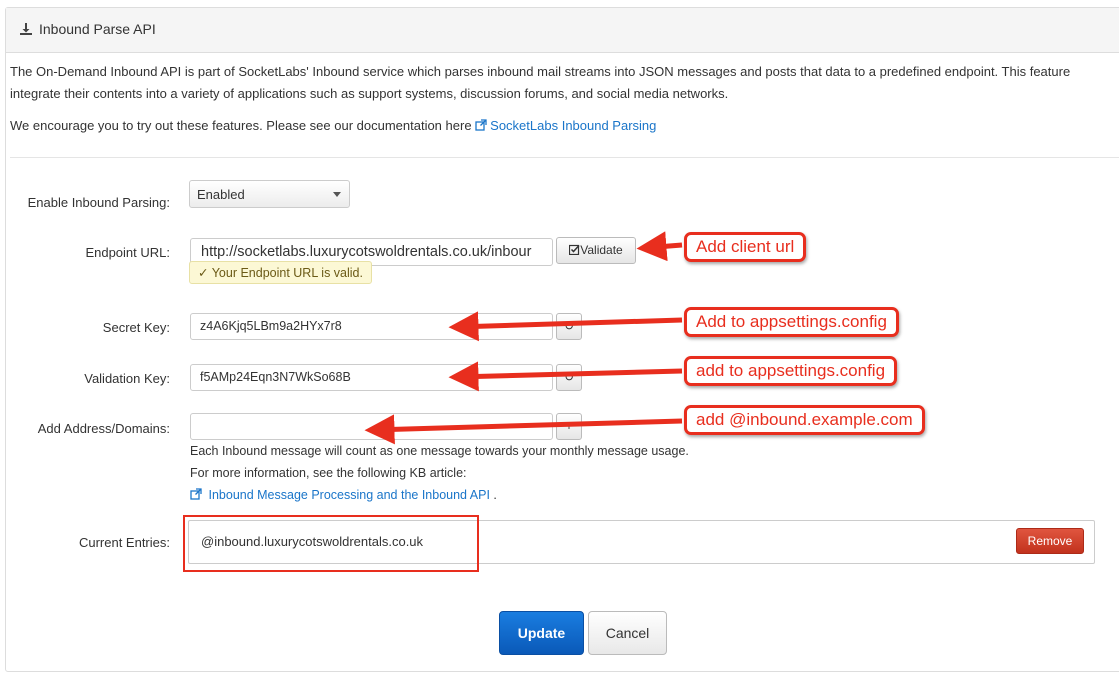 The image size is (1119, 690). What do you see at coordinates (331, 543) in the screenshot?
I see `entry-highlight-box` at bounding box center [331, 543].